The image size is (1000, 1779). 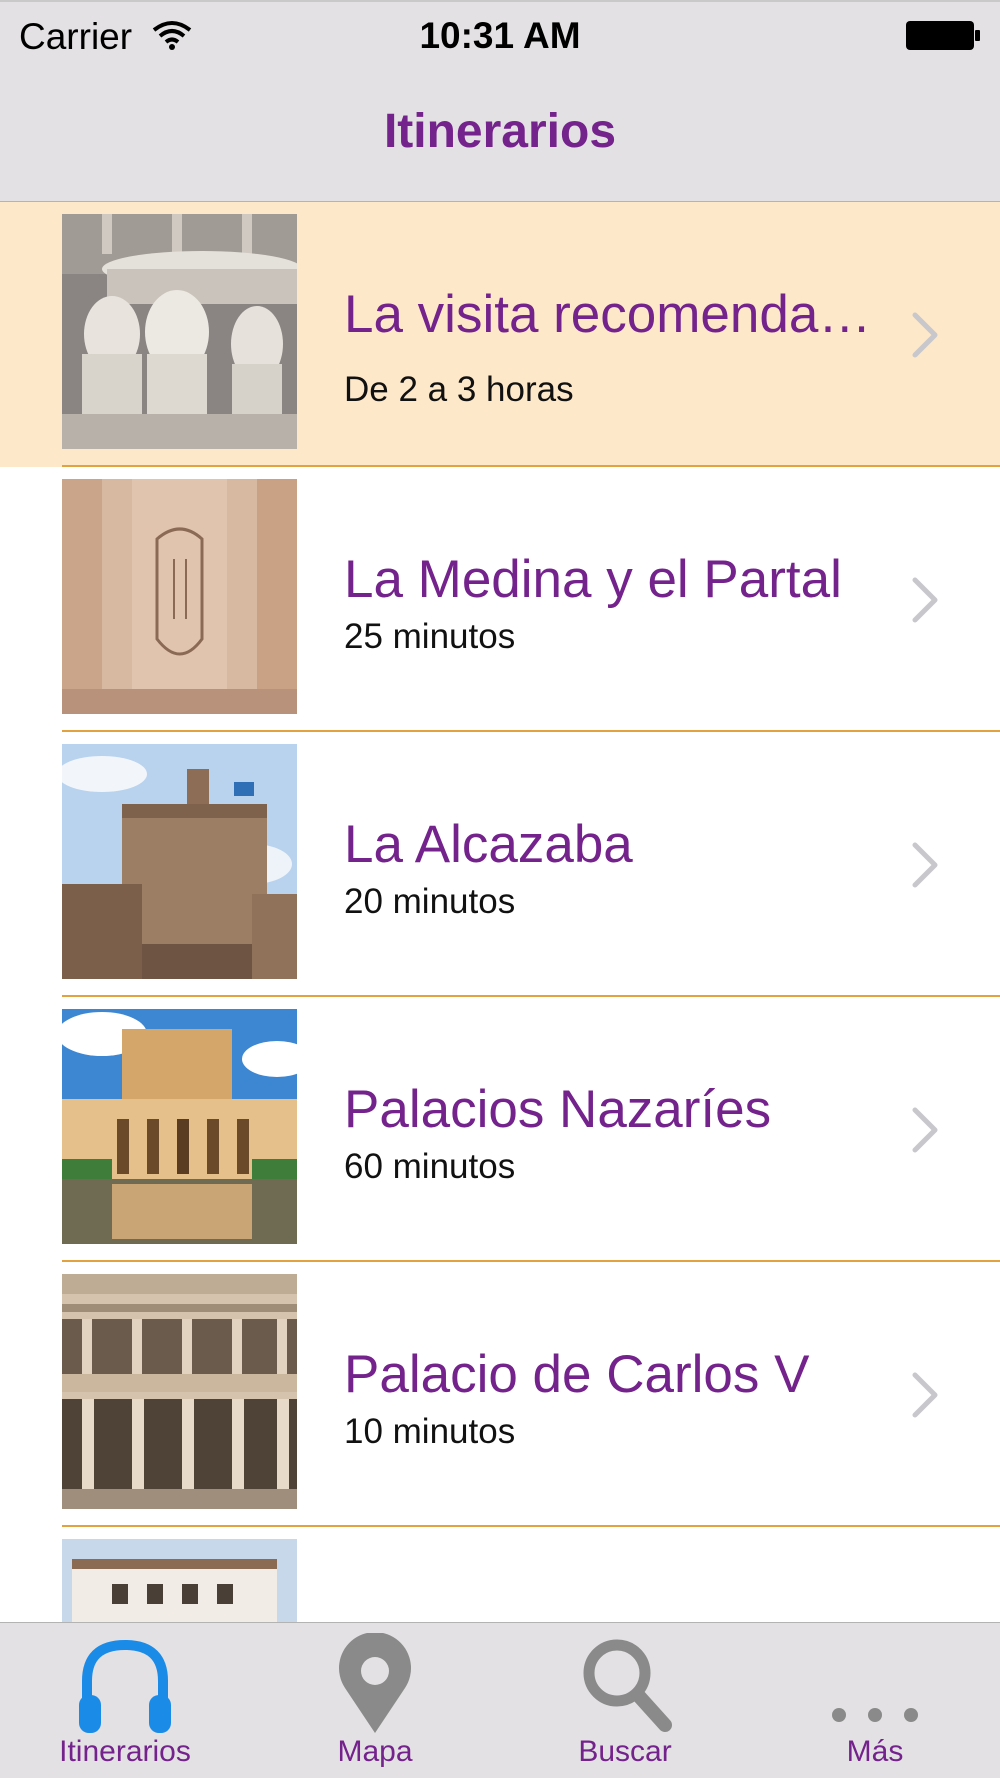 I want to click on itinerary-thumbnail-alcazaba, so click(x=179, y=861).